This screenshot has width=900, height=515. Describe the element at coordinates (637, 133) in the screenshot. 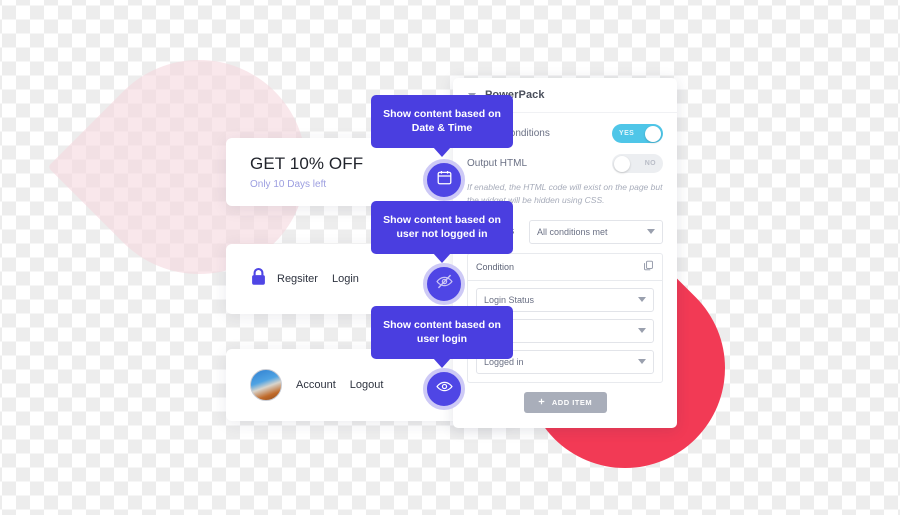

I see `display-conditions-toggle: YES` at that location.